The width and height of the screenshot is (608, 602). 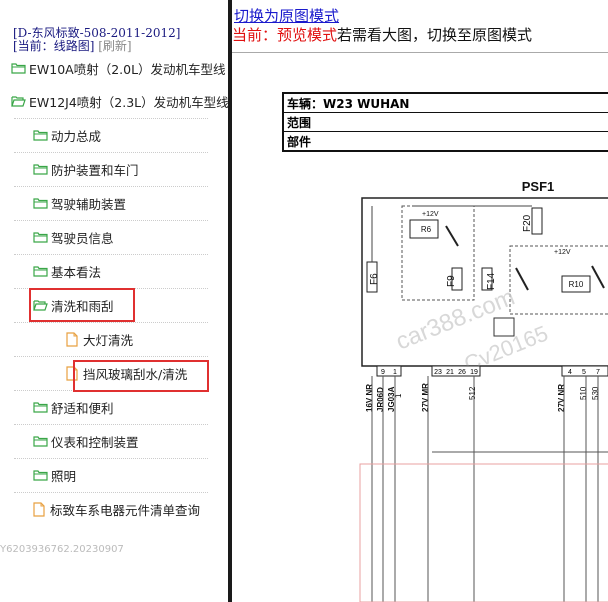 I want to click on wire-label-jr06d: JR06D, so click(x=380, y=399).